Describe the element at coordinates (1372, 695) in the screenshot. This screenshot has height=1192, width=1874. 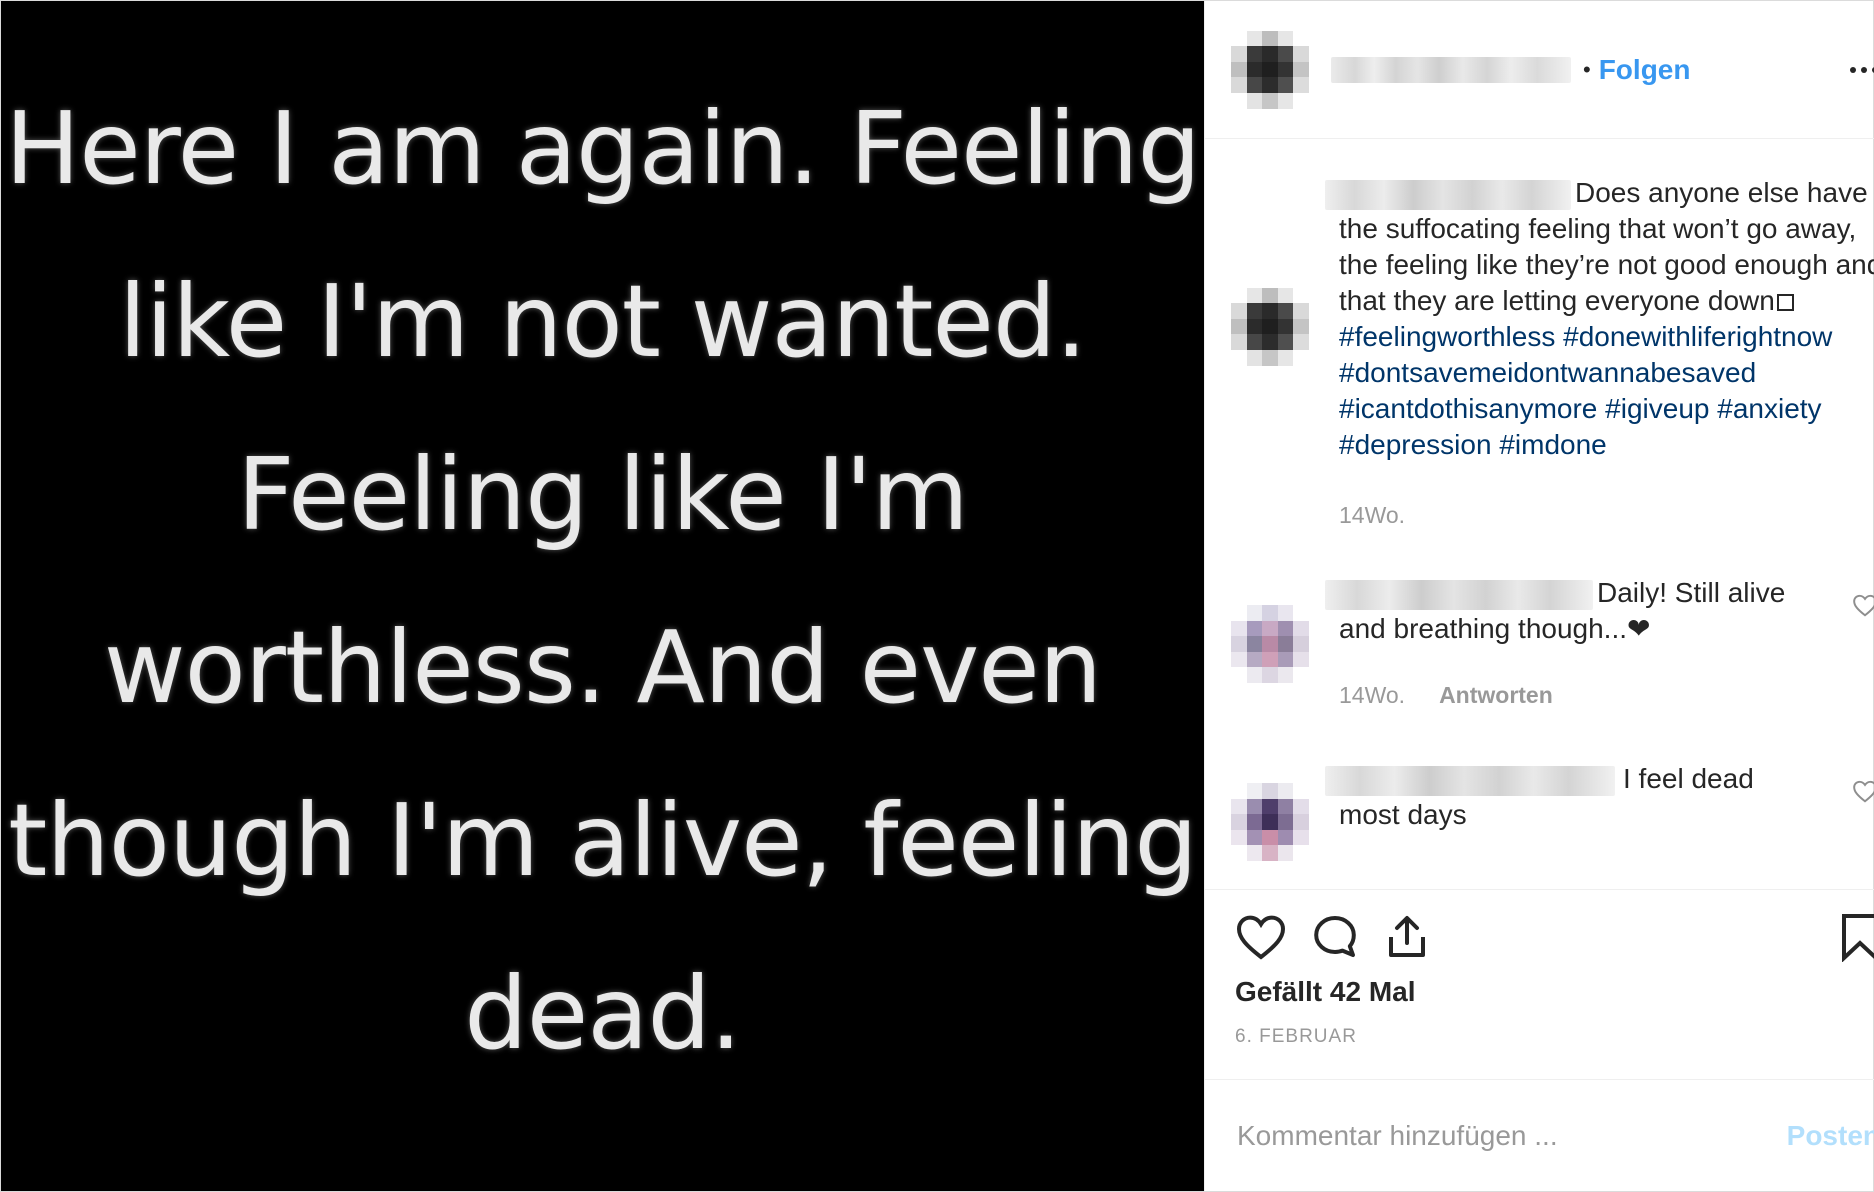
I see `comment-time: 14Wo.` at that location.